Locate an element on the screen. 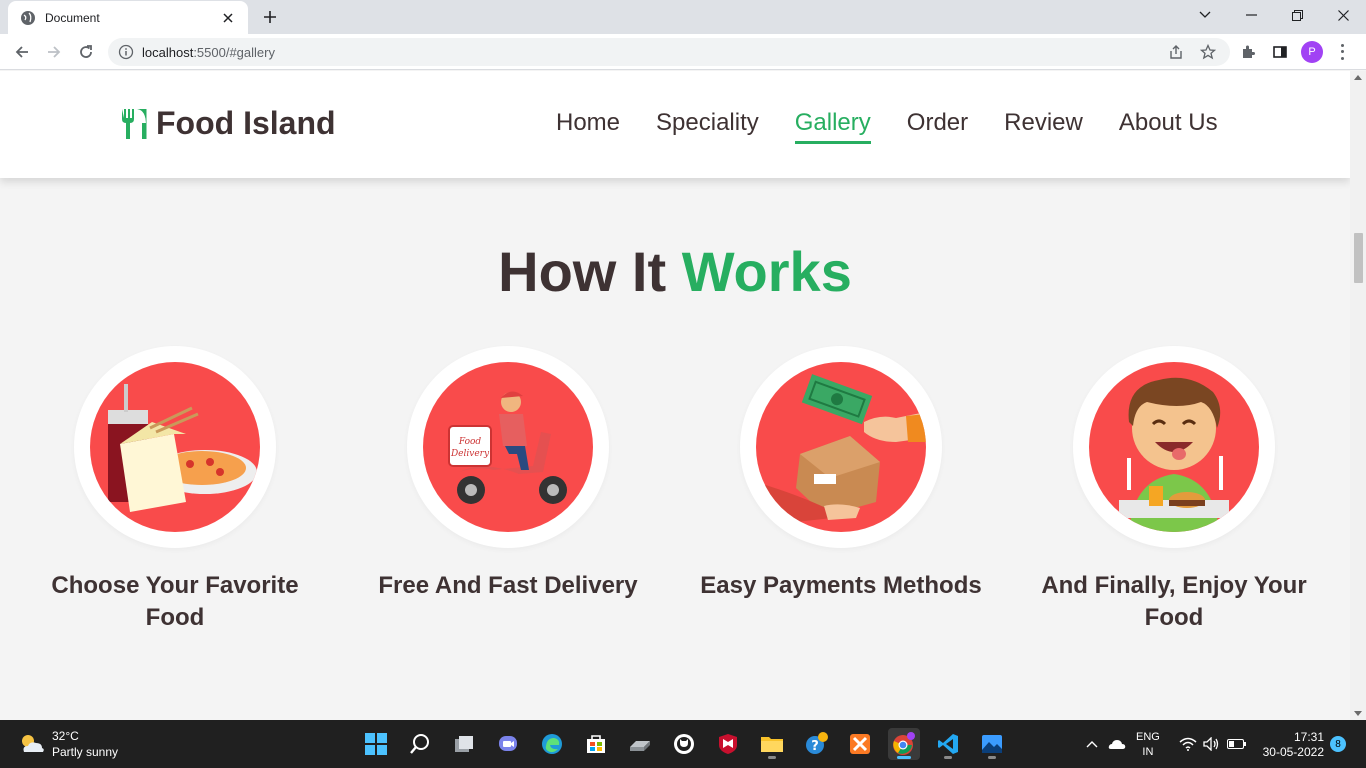  close-icon is located at coordinates (228, 18).